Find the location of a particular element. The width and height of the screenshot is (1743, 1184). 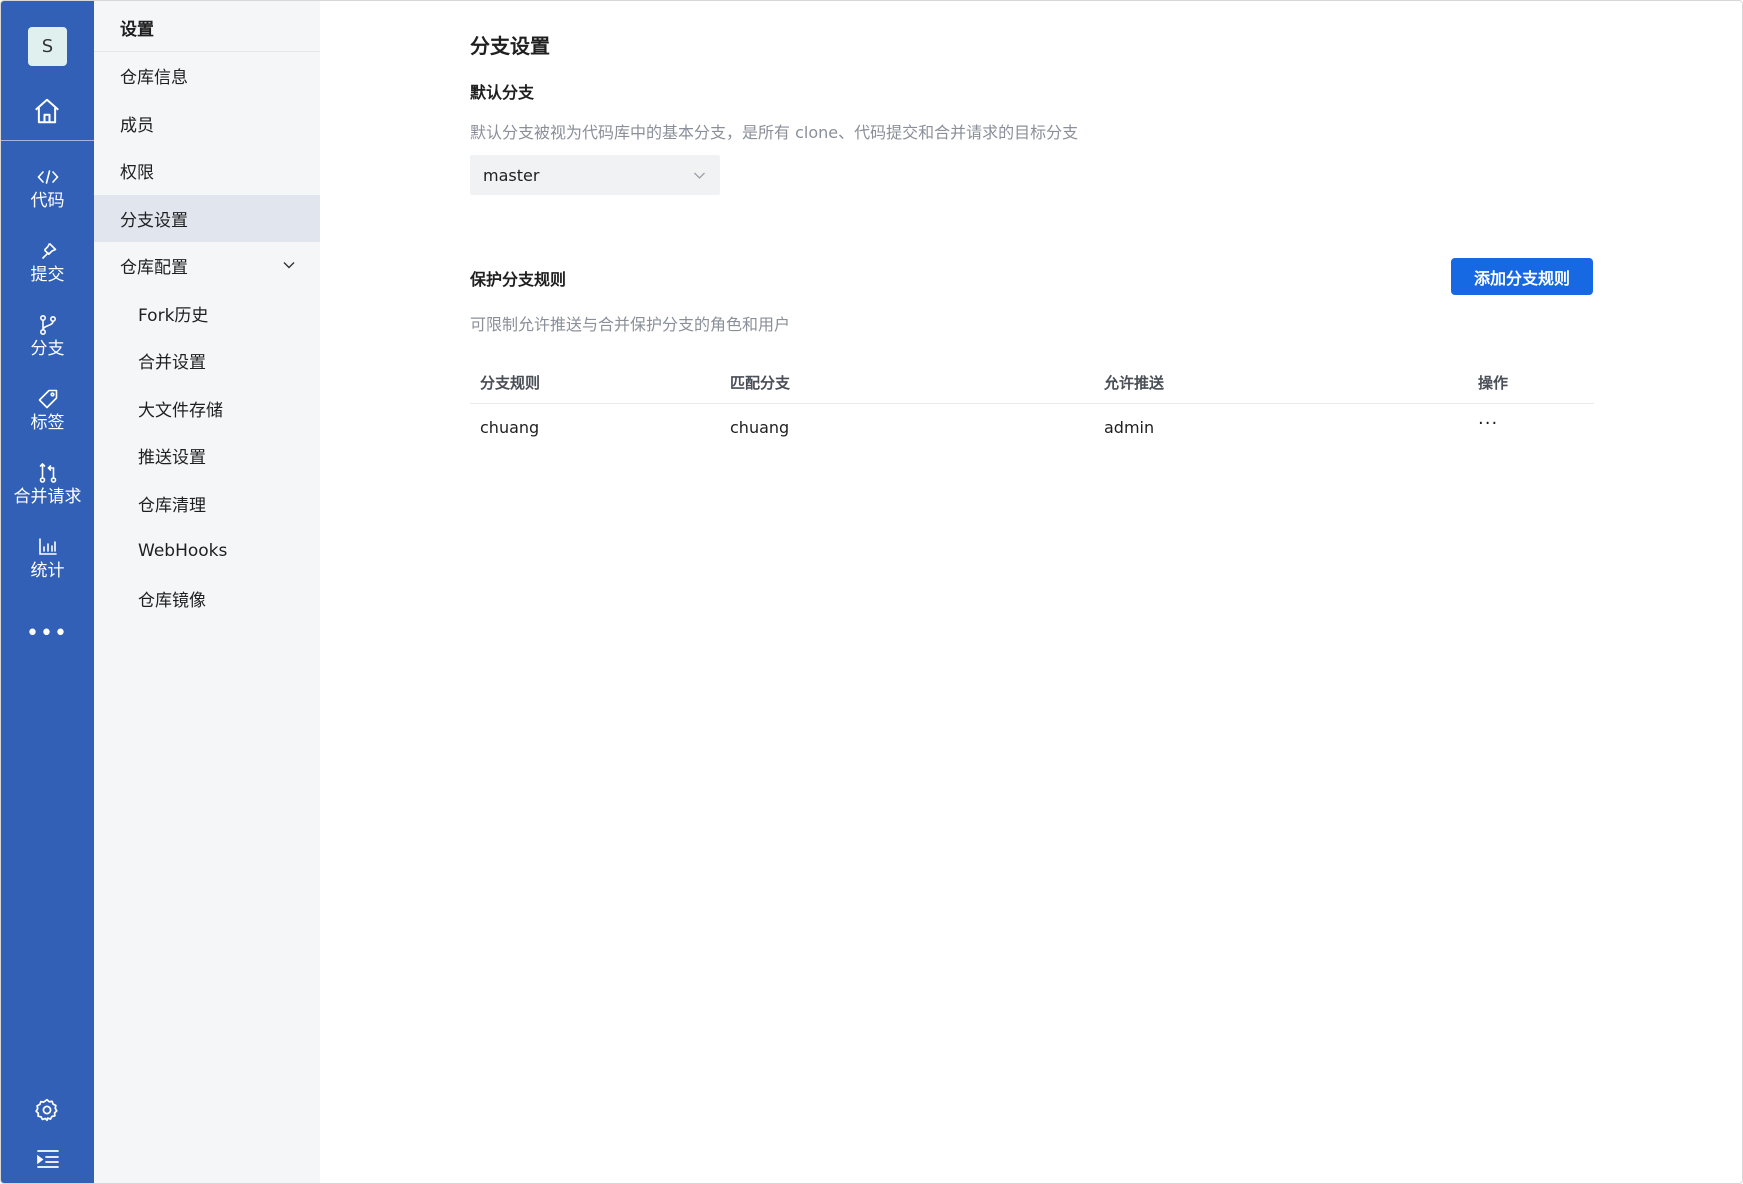

sidebar-item-merge-settings: 合并设置 is located at coordinates (207, 360).